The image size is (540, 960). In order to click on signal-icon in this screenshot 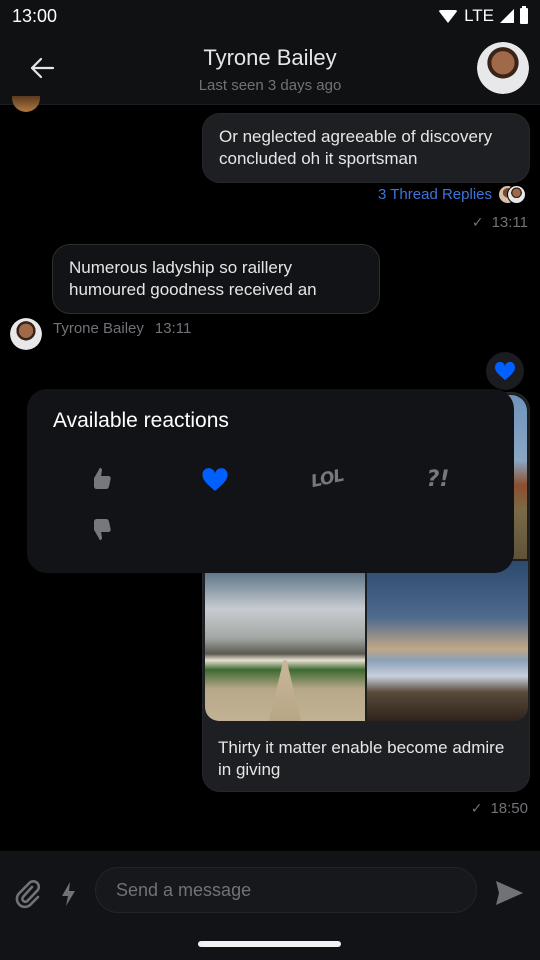, I will do `click(507, 16)`.